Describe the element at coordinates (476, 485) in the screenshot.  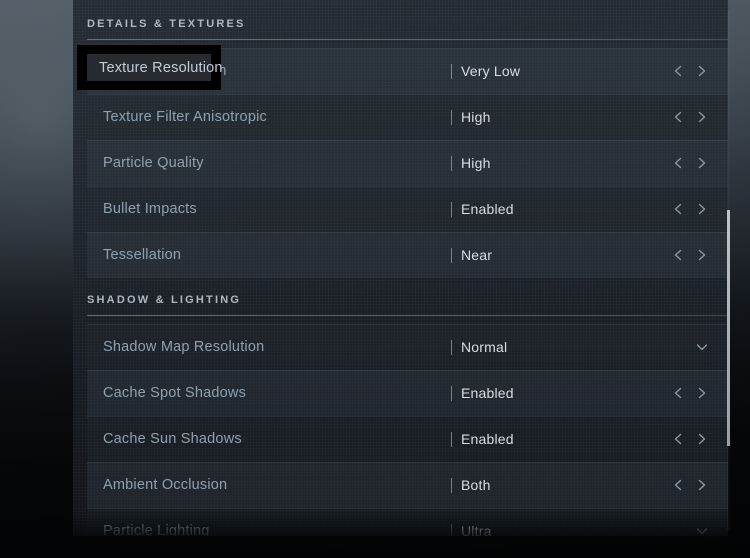
I see `setting-value: Both` at that location.